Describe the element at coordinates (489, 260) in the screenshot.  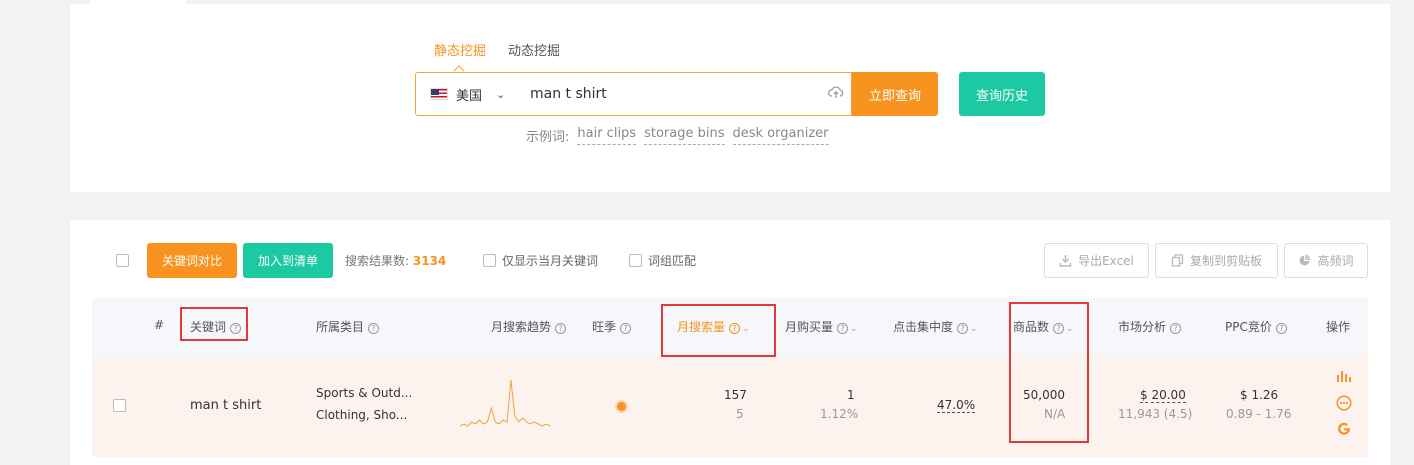
I see `current-month-checkbox` at that location.